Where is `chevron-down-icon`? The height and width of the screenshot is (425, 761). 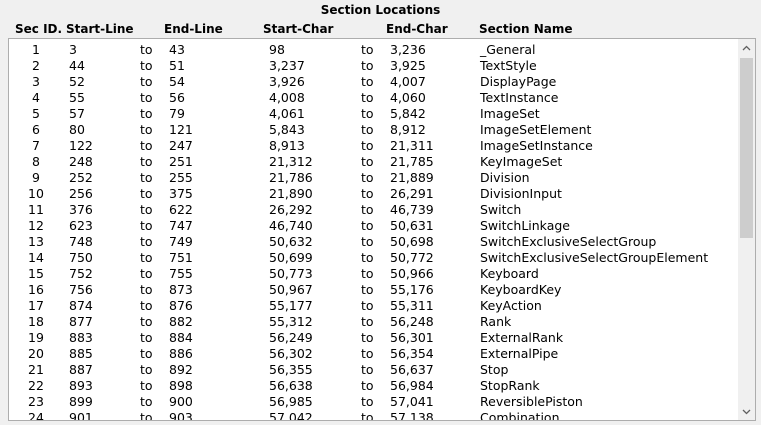 chevron-down-icon is located at coordinates (746, 411).